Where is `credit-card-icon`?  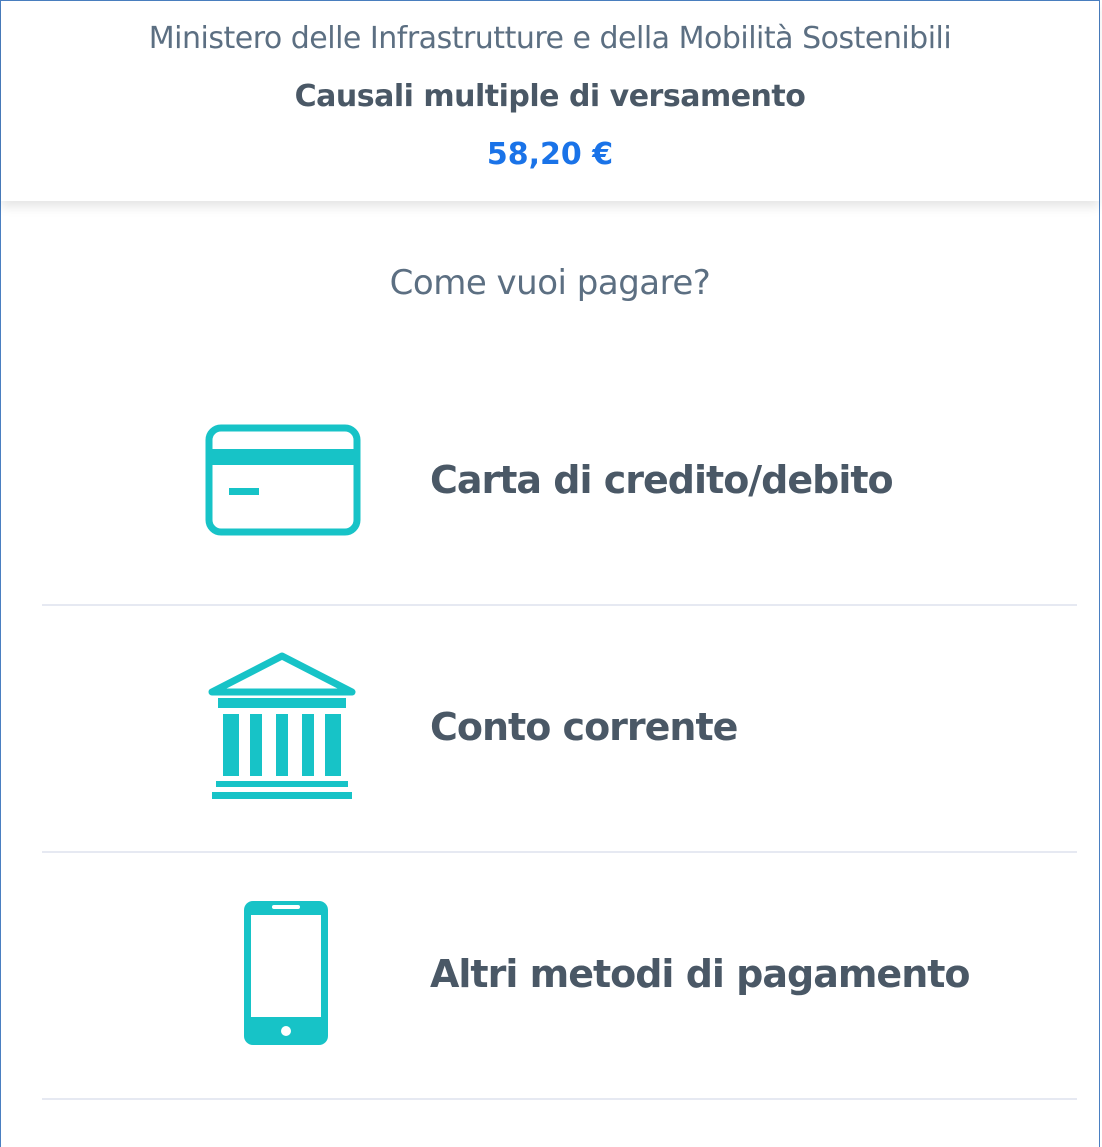 credit-card-icon is located at coordinates (283, 480).